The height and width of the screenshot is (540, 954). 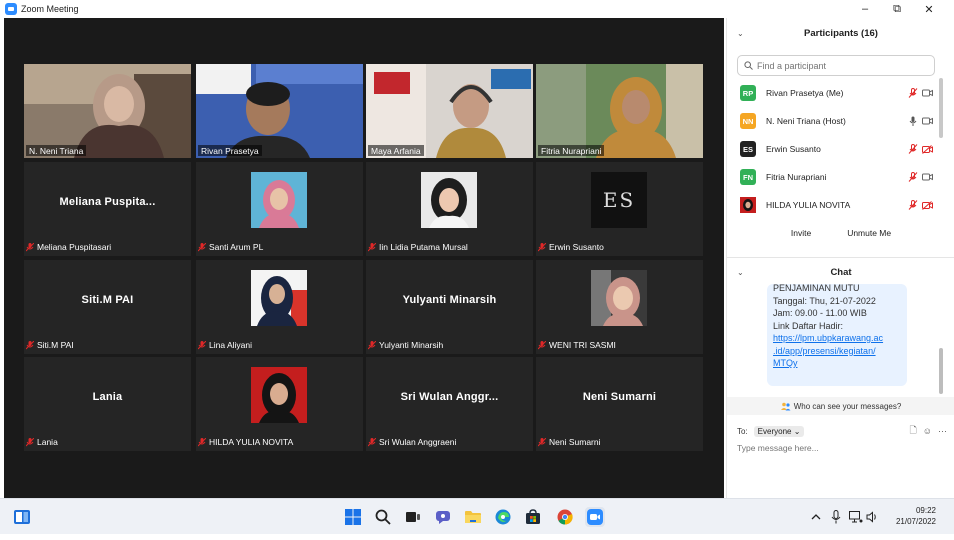 What do you see at coordinates (225, 345) in the screenshot?
I see `participant-name-label: Lina Aliyani` at bounding box center [225, 345].